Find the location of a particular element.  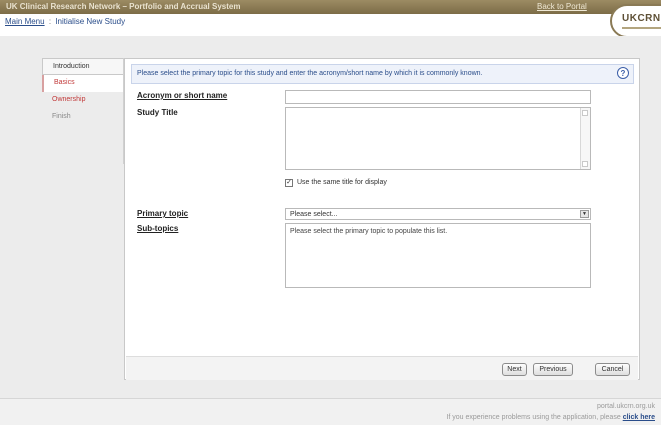

sub-topics-label: Sub-topics is located at coordinates (158, 228).